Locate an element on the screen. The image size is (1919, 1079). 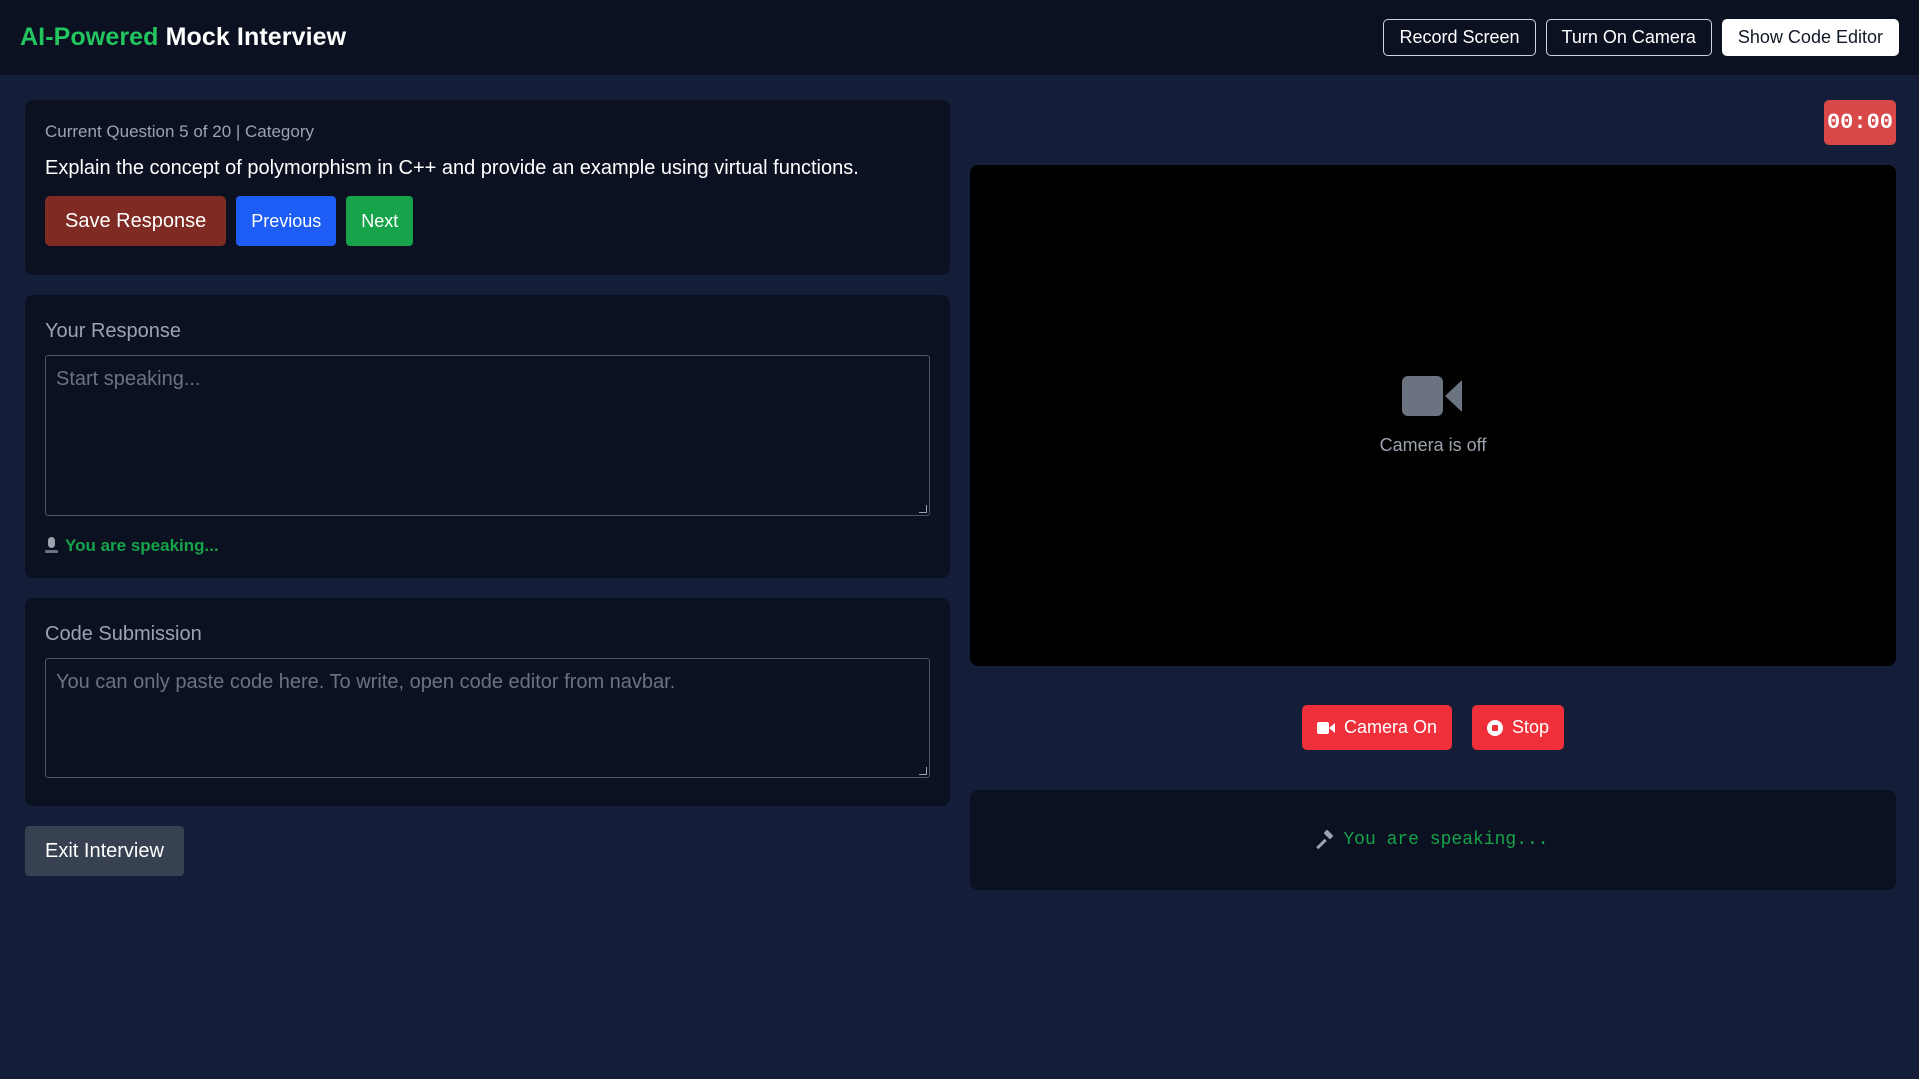
show-code-editor-button: Show Code Editor is located at coordinates (1810, 37).